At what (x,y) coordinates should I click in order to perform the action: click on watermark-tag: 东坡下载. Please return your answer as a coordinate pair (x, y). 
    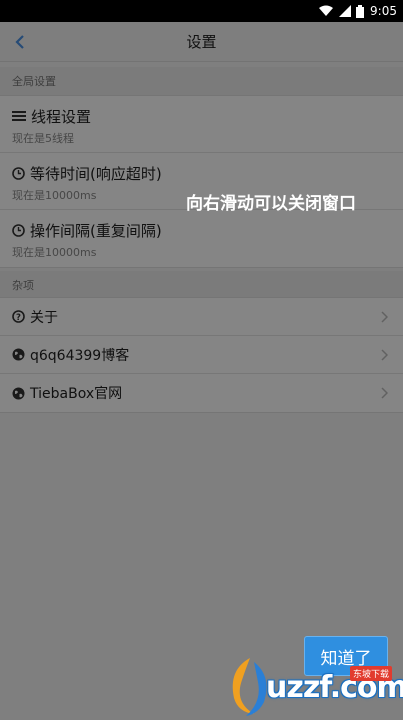
    Looking at the image, I should click on (371, 673).